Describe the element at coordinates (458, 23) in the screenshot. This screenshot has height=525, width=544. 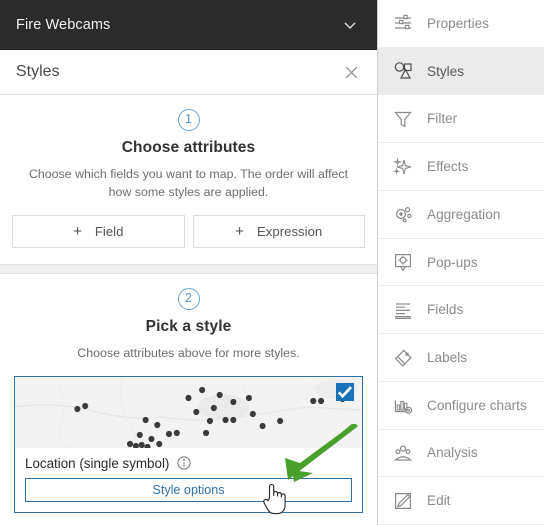
I see `sidebar-item-label: Properties` at that location.